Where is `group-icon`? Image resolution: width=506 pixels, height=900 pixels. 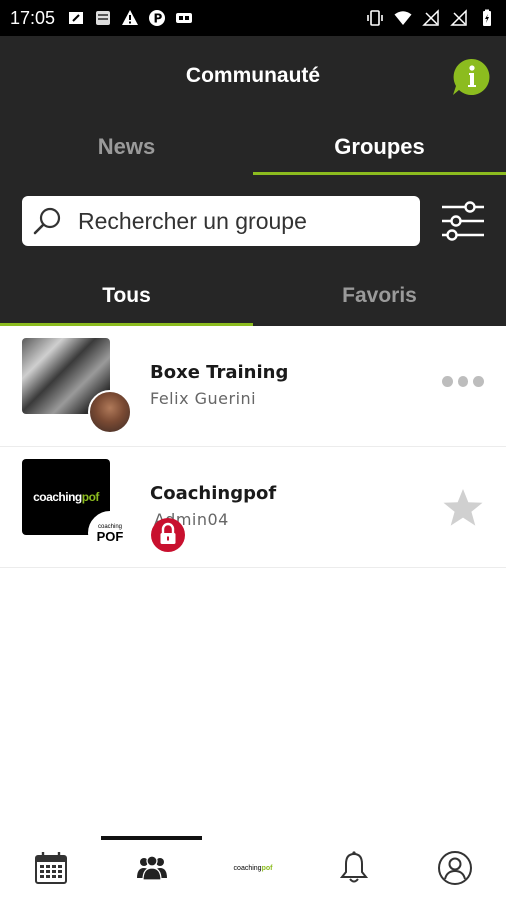 group-icon is located at coordinates (152, 868).